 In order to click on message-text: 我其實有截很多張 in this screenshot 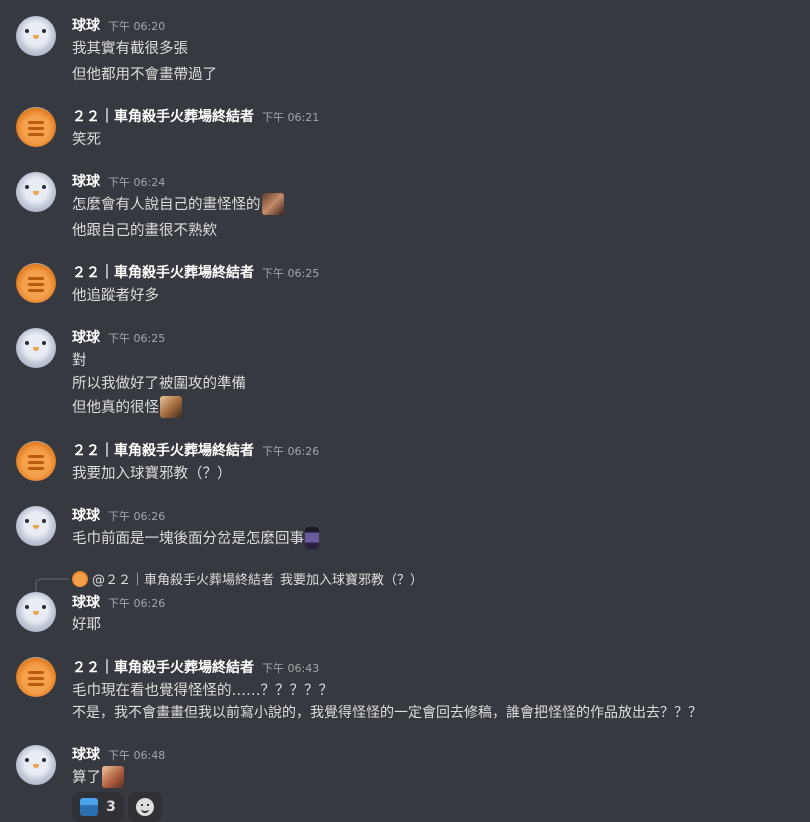, I will do `click(130, 49)`.